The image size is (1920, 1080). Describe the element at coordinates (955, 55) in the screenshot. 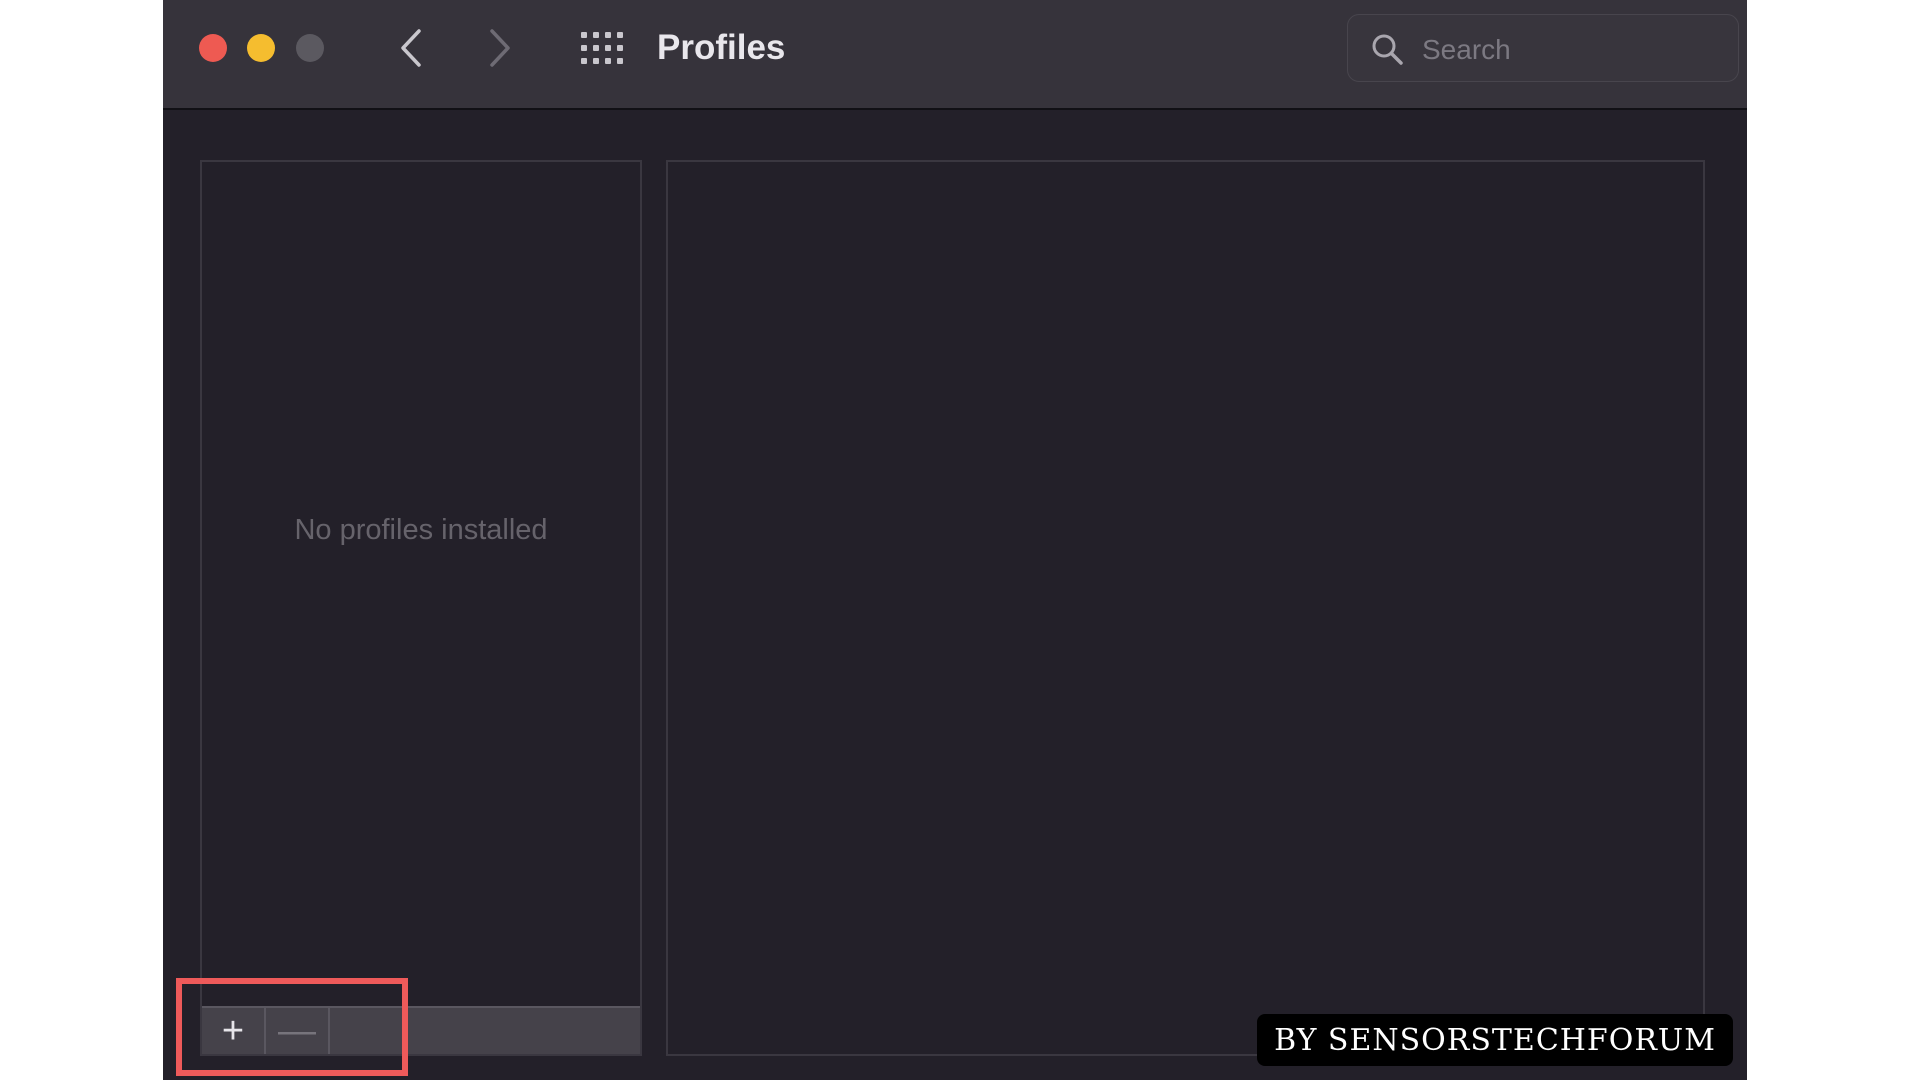

I see `title-bar: Profiles` at that location.